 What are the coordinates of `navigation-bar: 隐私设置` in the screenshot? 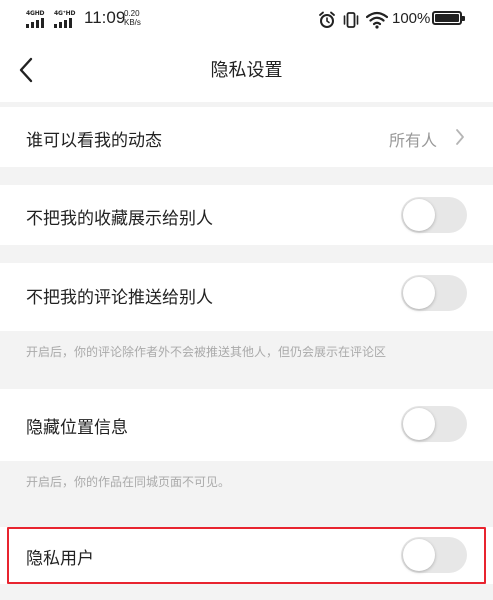 It's located at (246, 70).